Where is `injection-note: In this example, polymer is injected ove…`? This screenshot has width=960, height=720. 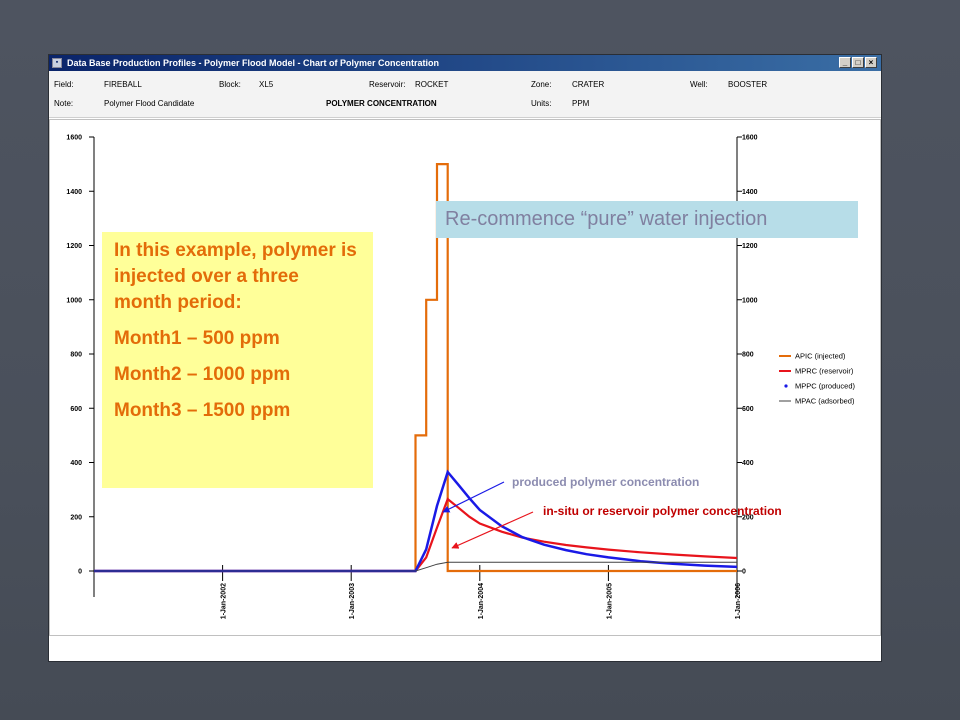 injection-note: In this example, polymer is injected ove… is located at coordinates (237, 360).